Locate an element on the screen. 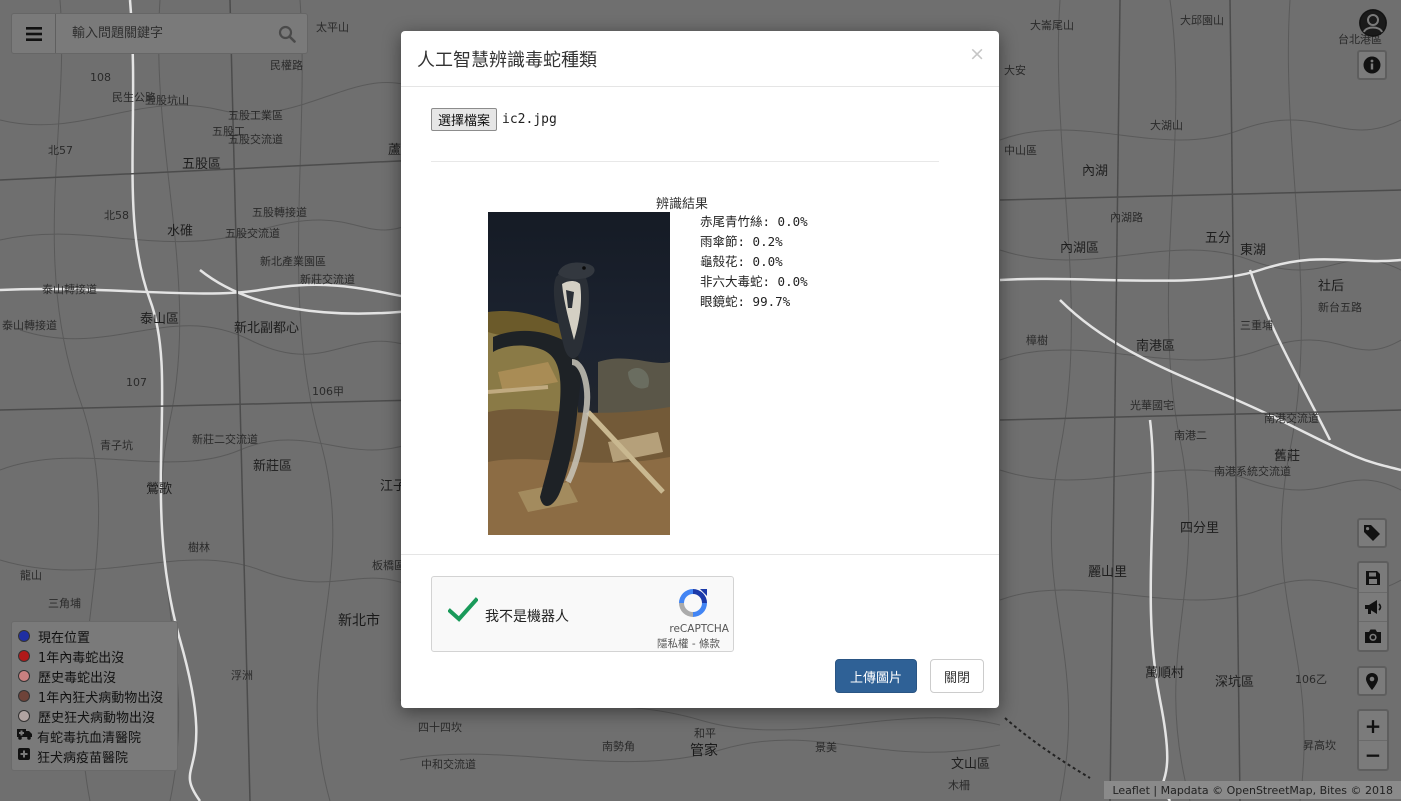 This screenshot has width=1401, height=801. map-label: 三重埔 is located at coordinates (1256, 325).